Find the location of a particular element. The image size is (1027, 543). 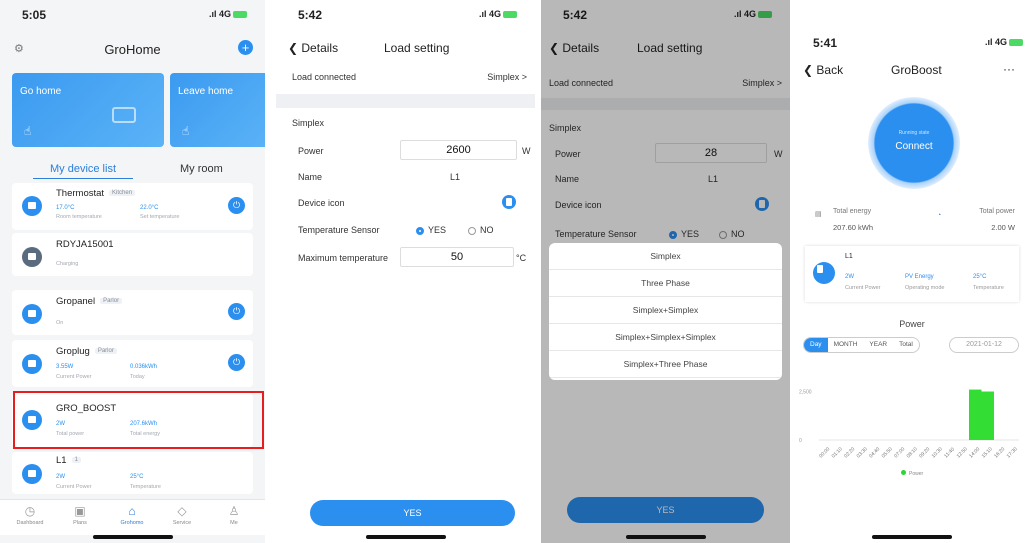

load-connected-row: Load connected Simplex > is located at coordinates (405, 79).